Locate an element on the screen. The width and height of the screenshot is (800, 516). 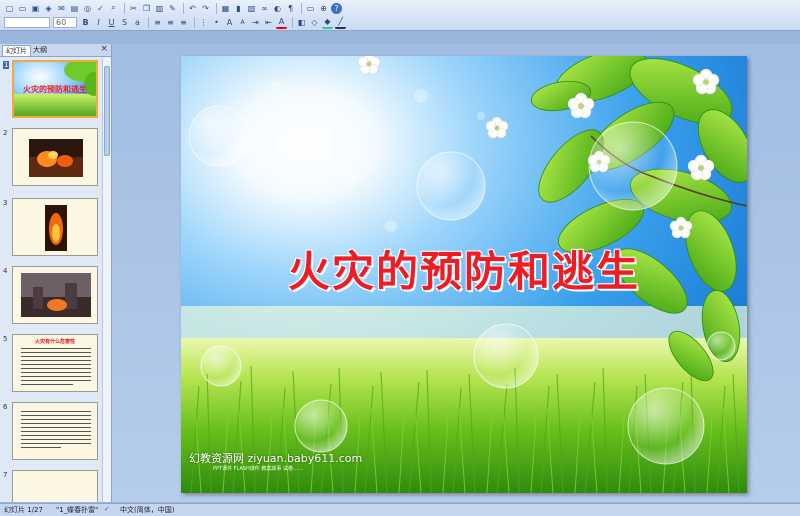
slide-thumbnail-6: 6 is located at coordinates (51, 435).